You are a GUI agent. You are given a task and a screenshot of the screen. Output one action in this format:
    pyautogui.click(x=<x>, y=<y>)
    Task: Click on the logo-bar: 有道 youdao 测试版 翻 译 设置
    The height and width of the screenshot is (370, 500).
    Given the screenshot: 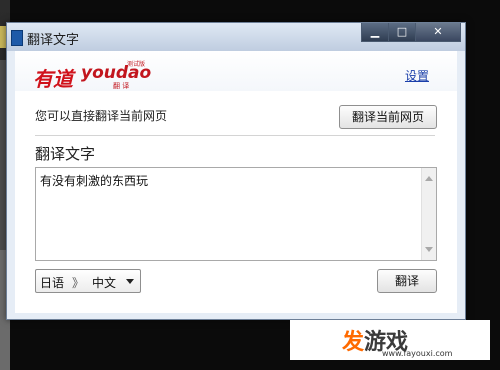 What is the action you would take?
    pyautogui.click(x=236, y=71)
    